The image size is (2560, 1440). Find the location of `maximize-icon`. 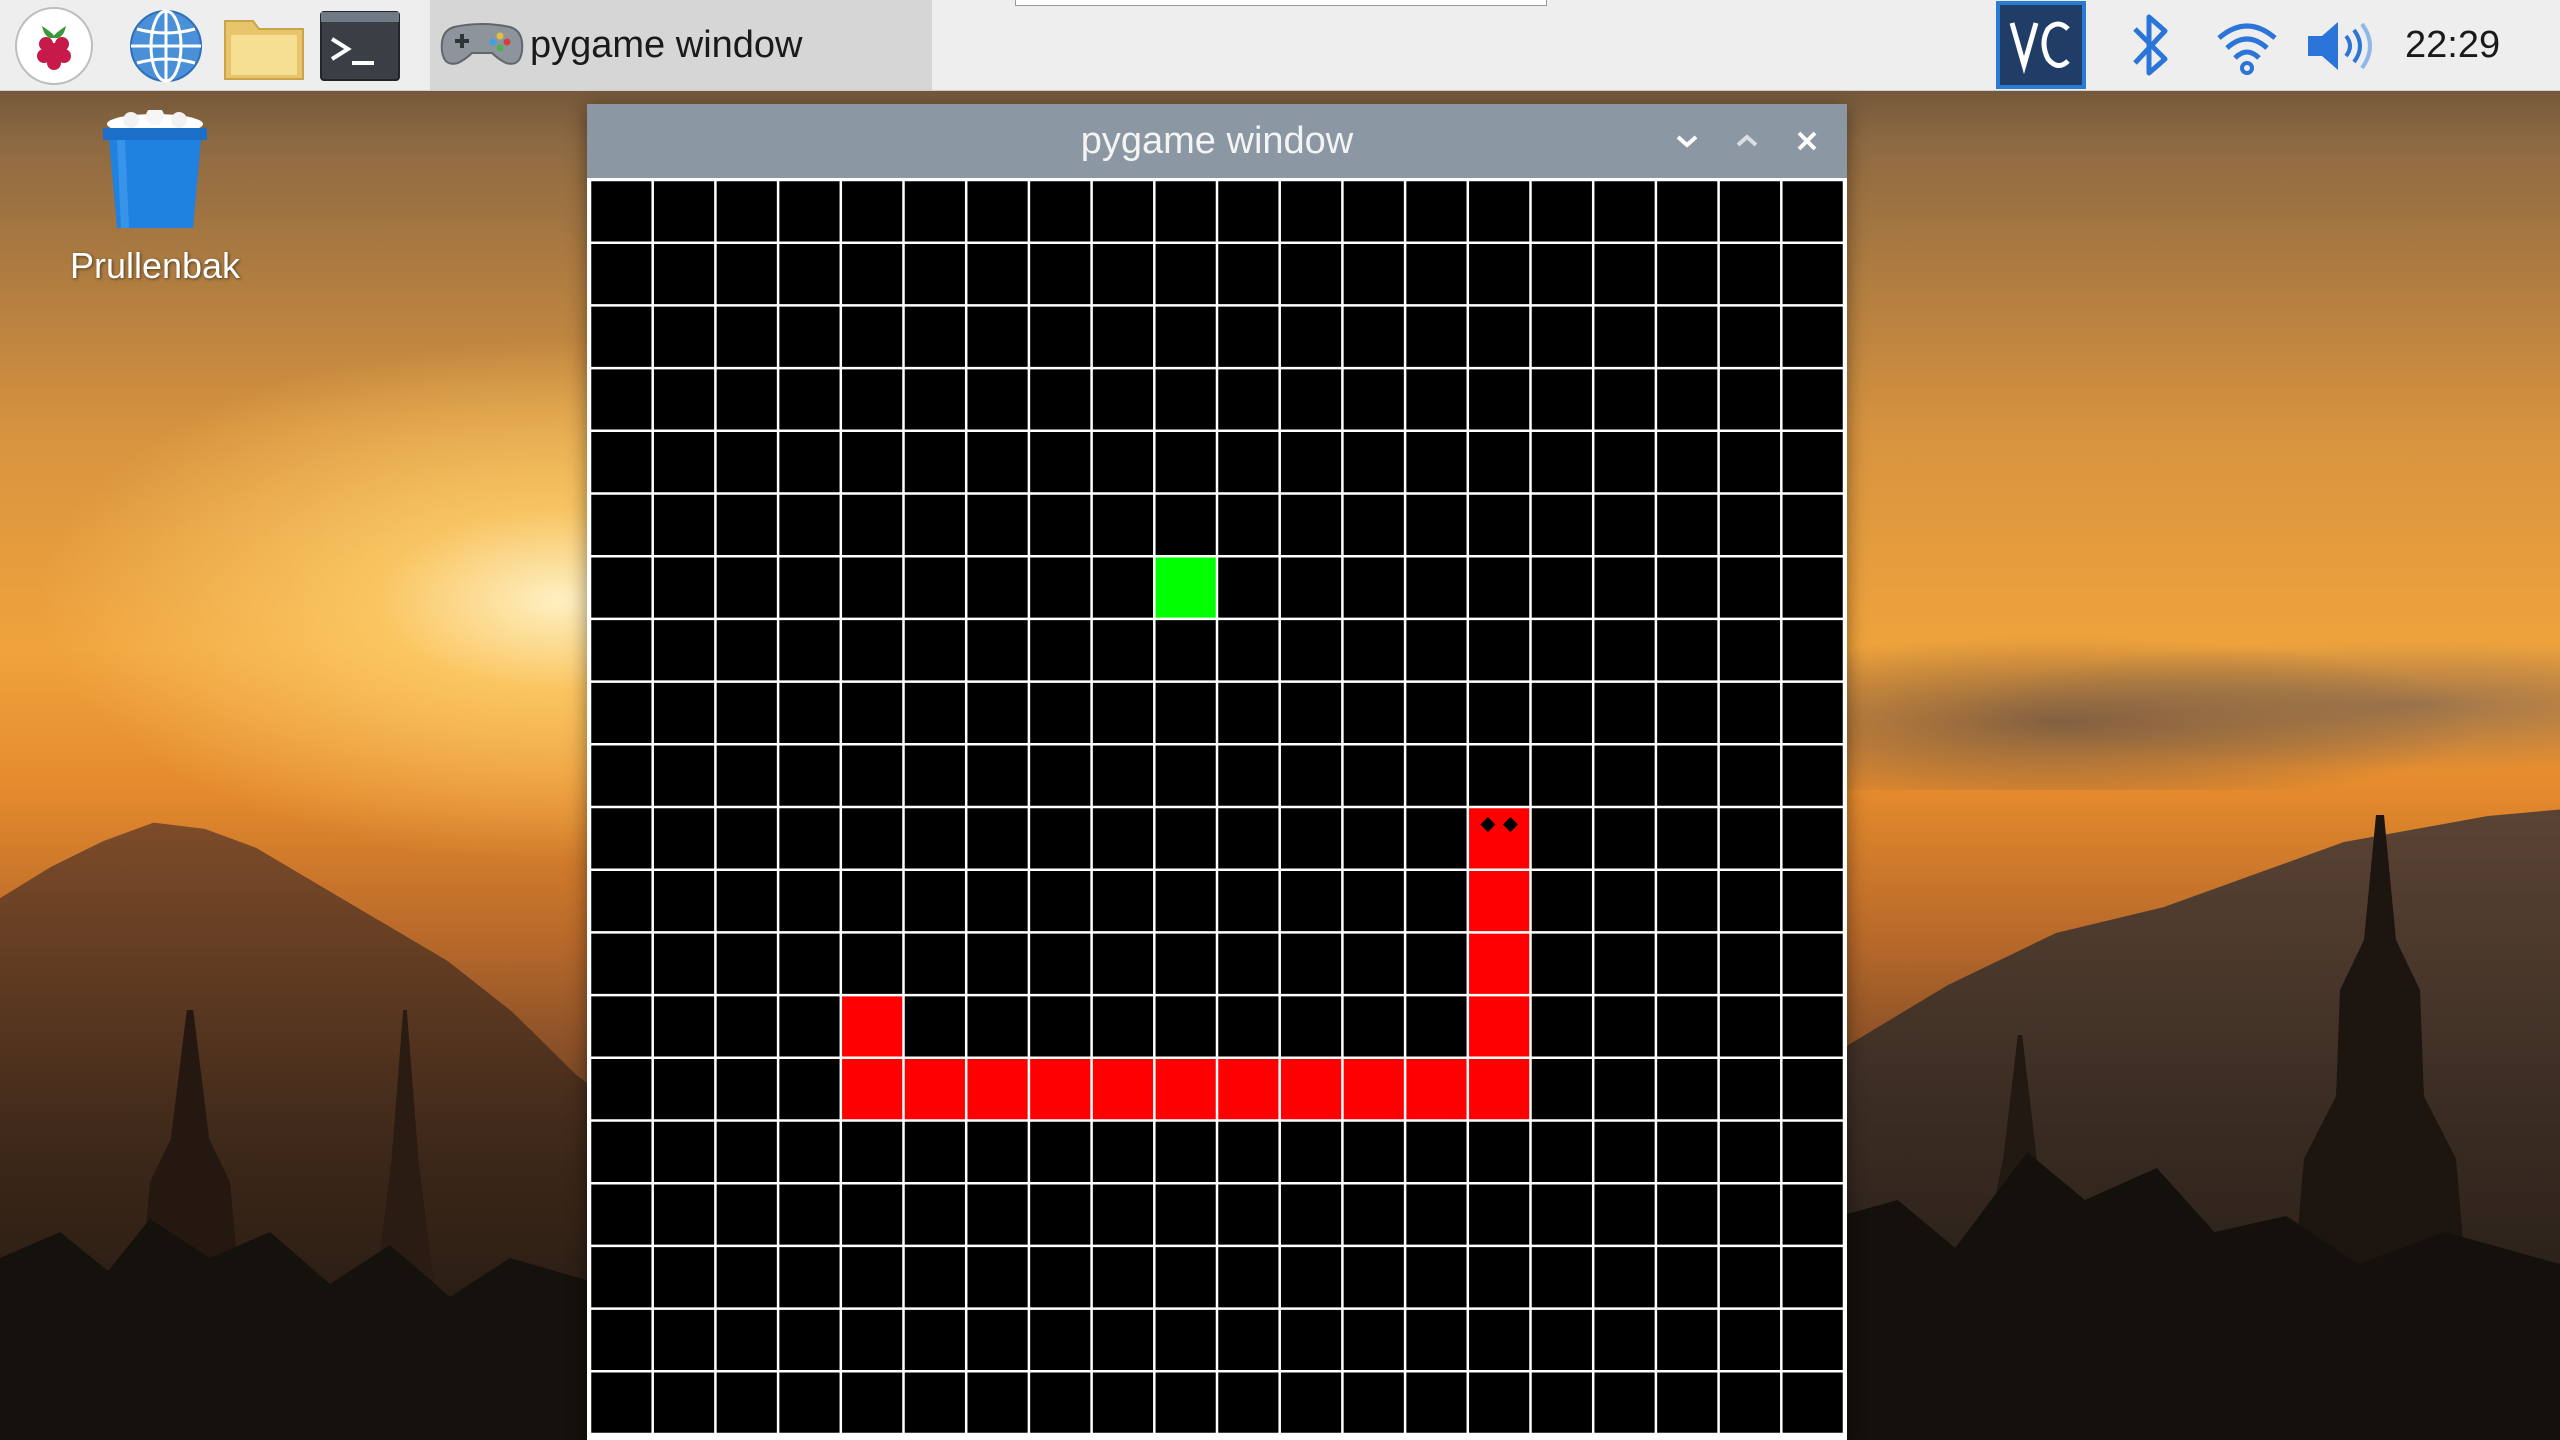

maximize-icon is located at coordinates (1747, 141).